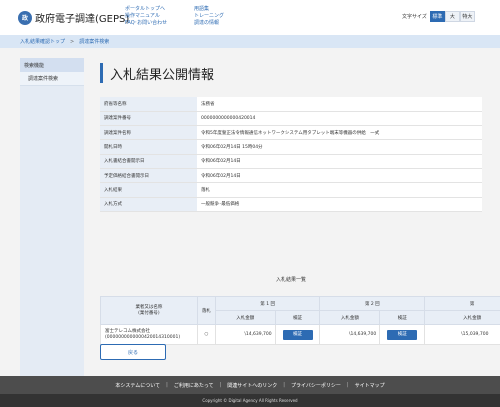 The image size is (500, 407). I want to click on logo-emblem-icon: 政, so click(25, 17).